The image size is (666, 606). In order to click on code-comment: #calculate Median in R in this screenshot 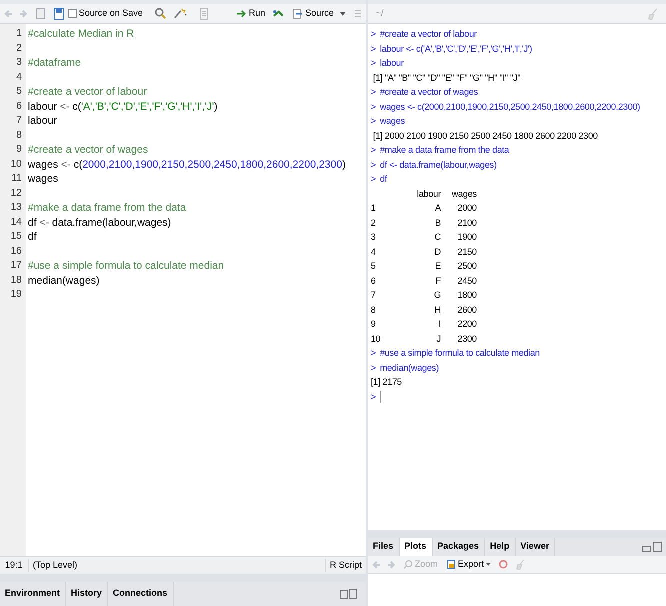, I will do `click(81, 34)`.